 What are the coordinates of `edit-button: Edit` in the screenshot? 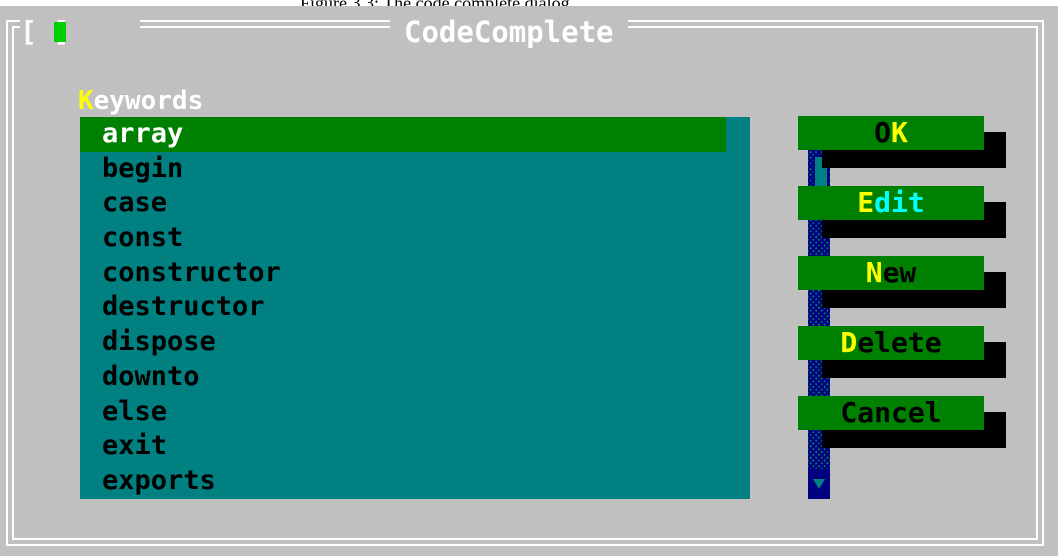 It's located at (891, 203).